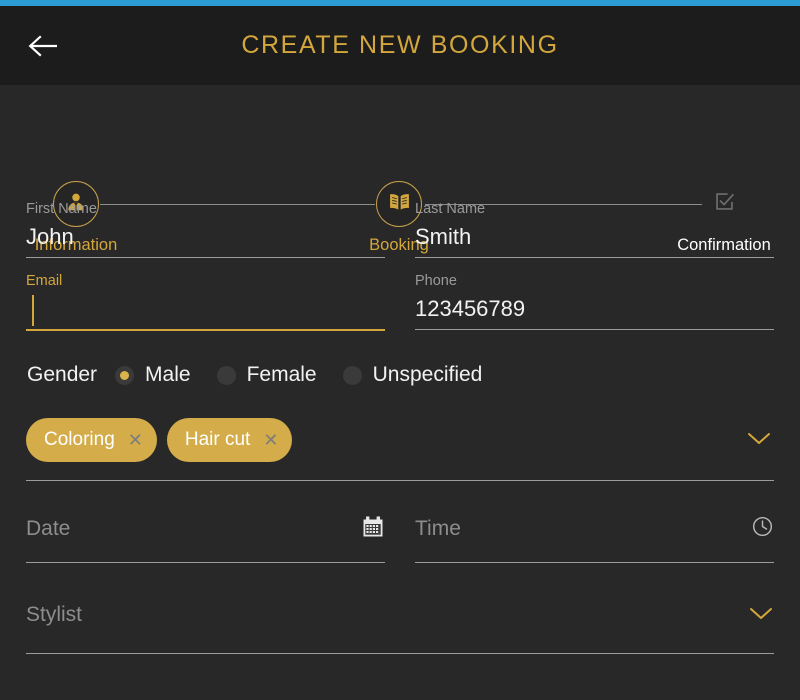 This screenshot has height=700, width=800. What do you see at coordinates (205, 562) in the screenshot?
I see `date-underline` at bounding box center [205, 562].